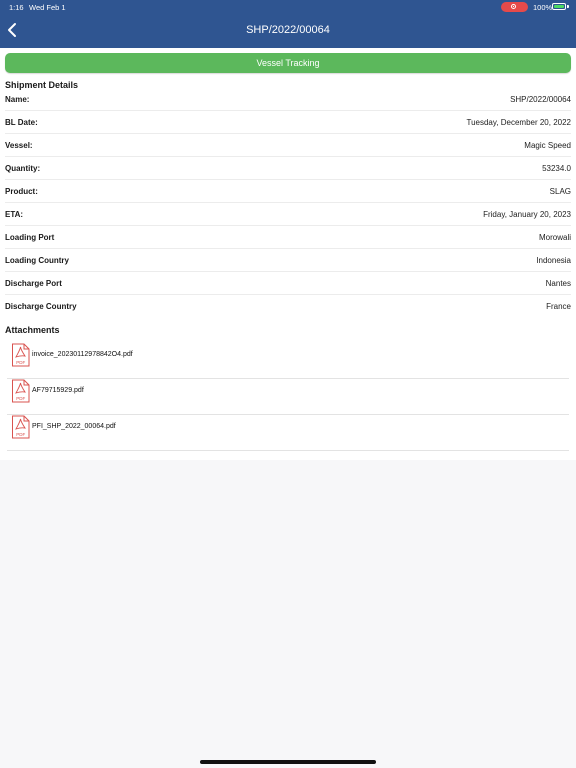 This screenshot has width=576, height=768. Describe the element at coordinates (288, 191) in the screenshot. I see `detail-row-product: Product: SLAG` at that location.